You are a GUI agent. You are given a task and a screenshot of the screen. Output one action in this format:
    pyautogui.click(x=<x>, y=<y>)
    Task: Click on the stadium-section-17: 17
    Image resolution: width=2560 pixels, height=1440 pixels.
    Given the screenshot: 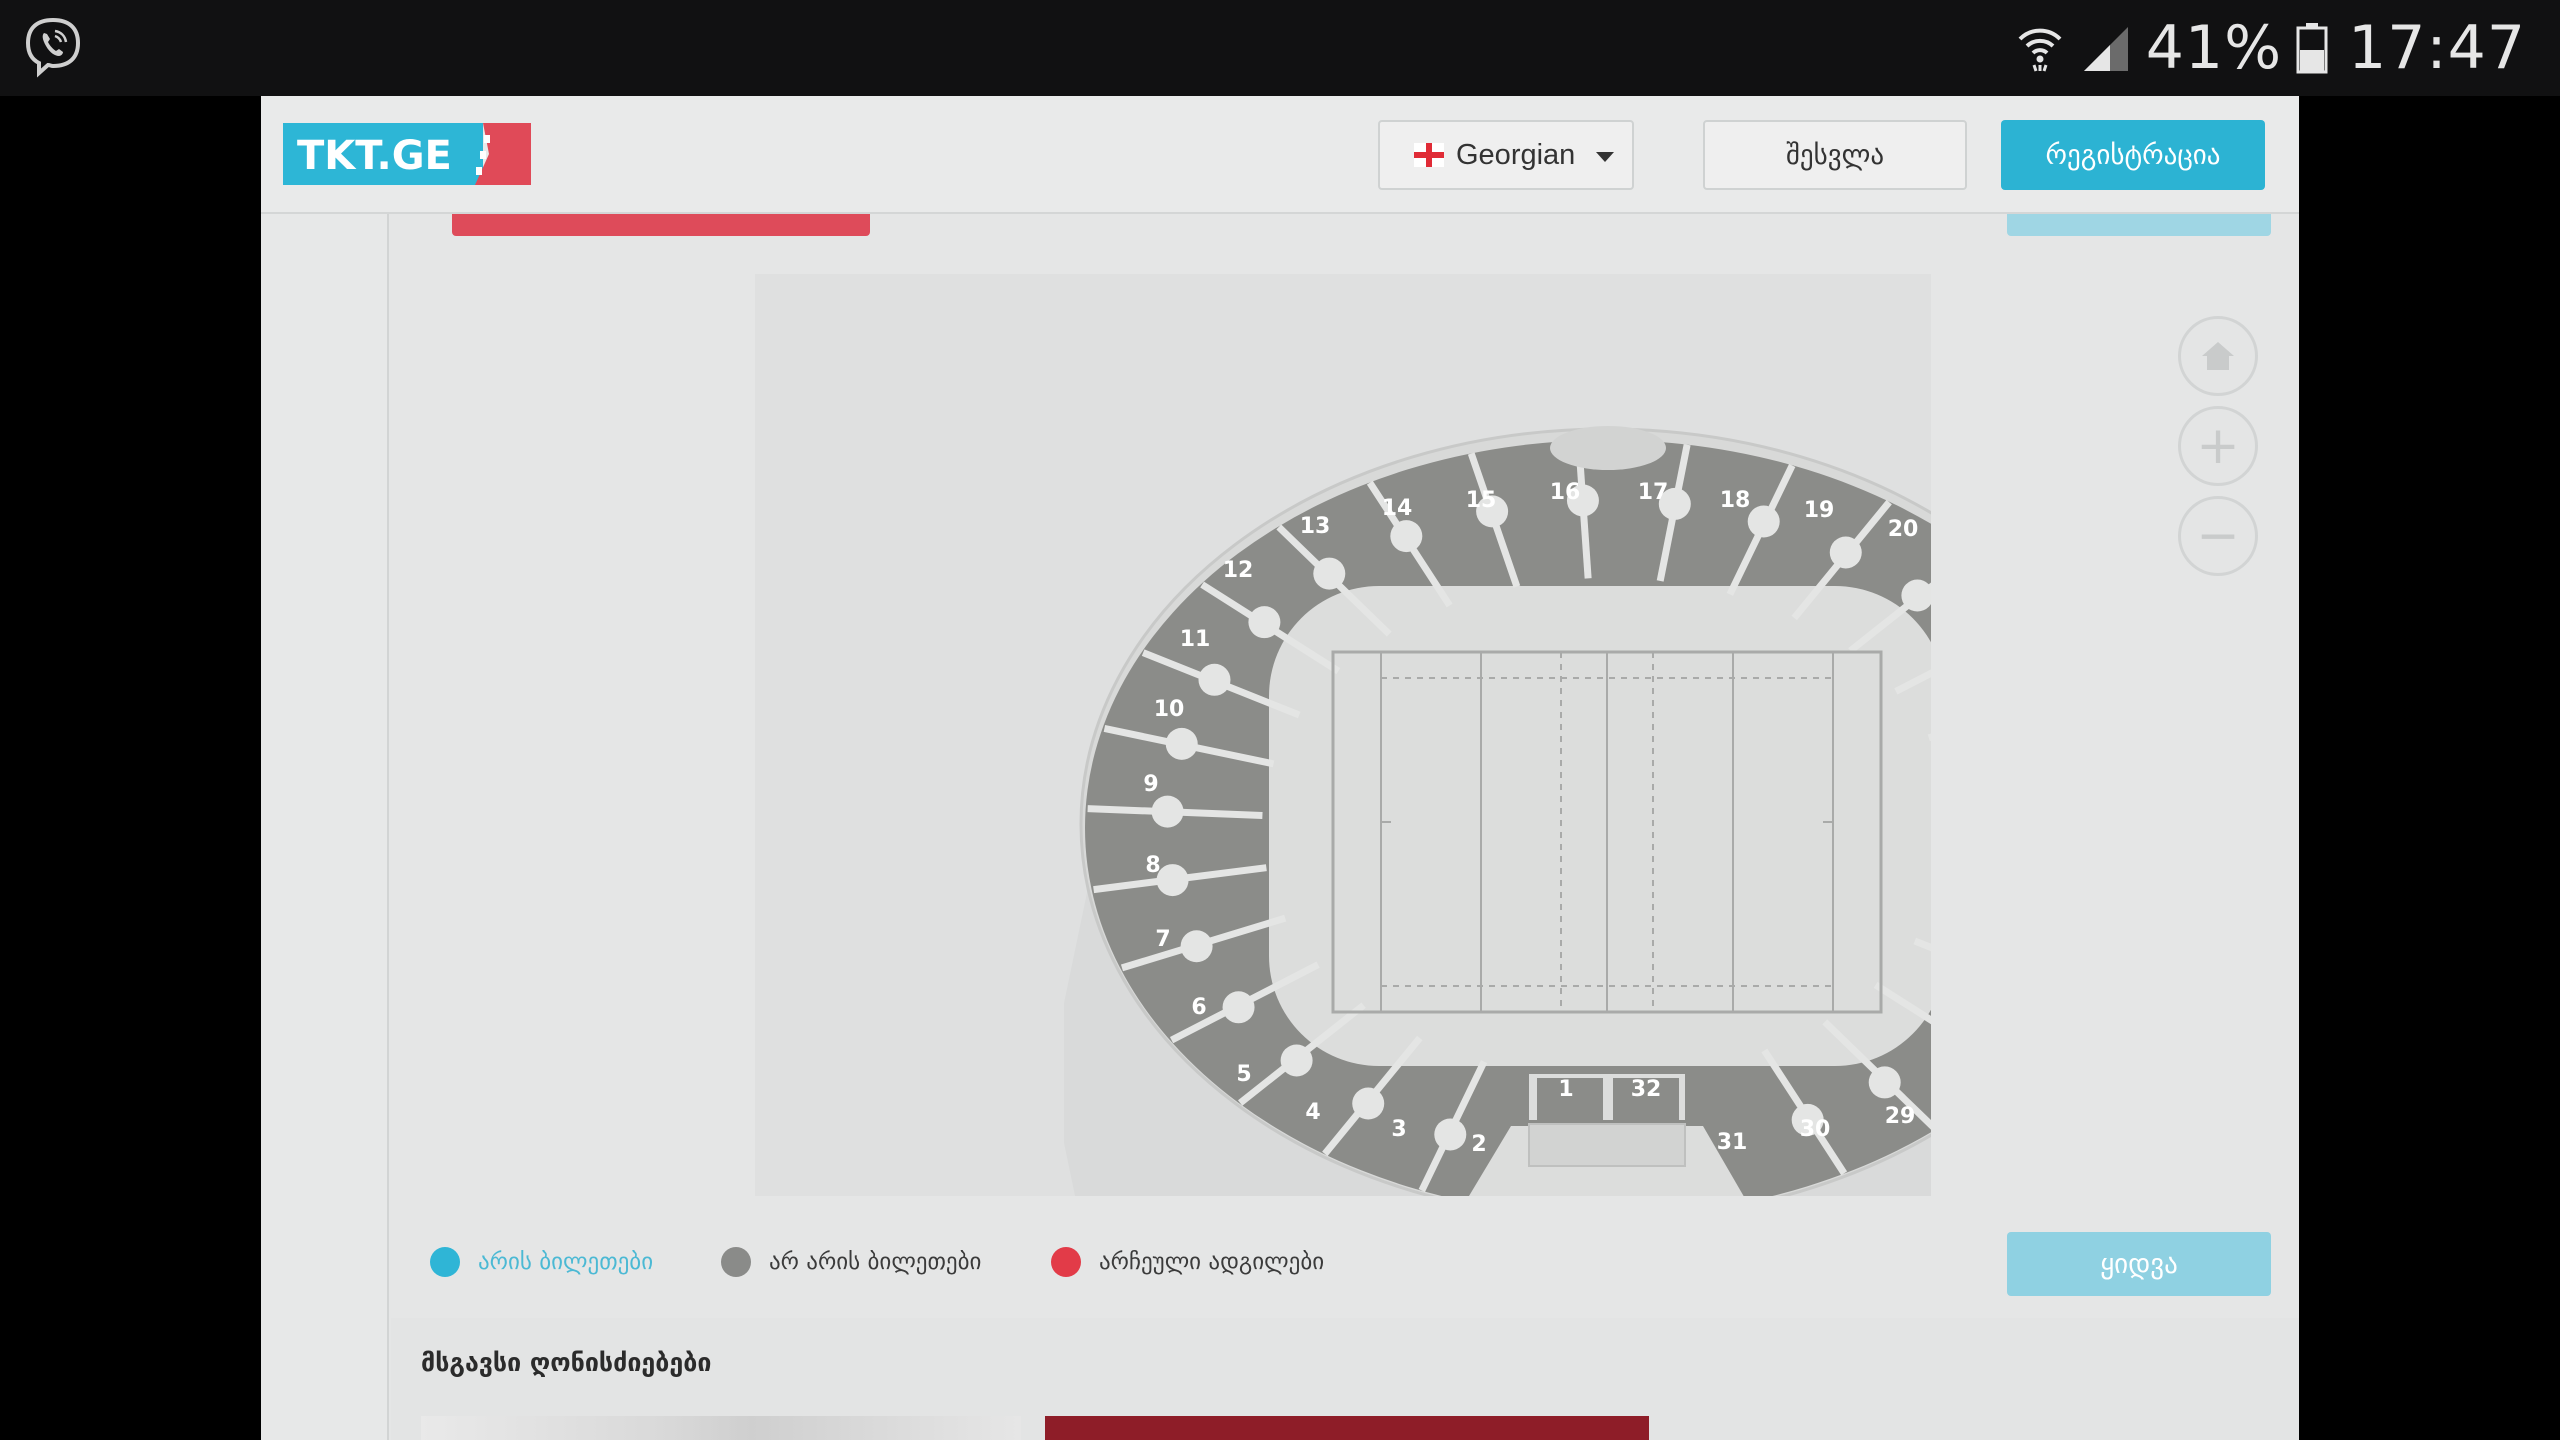 What is the action you would take?
    pyautogui.click(x=1653, y=492)
    